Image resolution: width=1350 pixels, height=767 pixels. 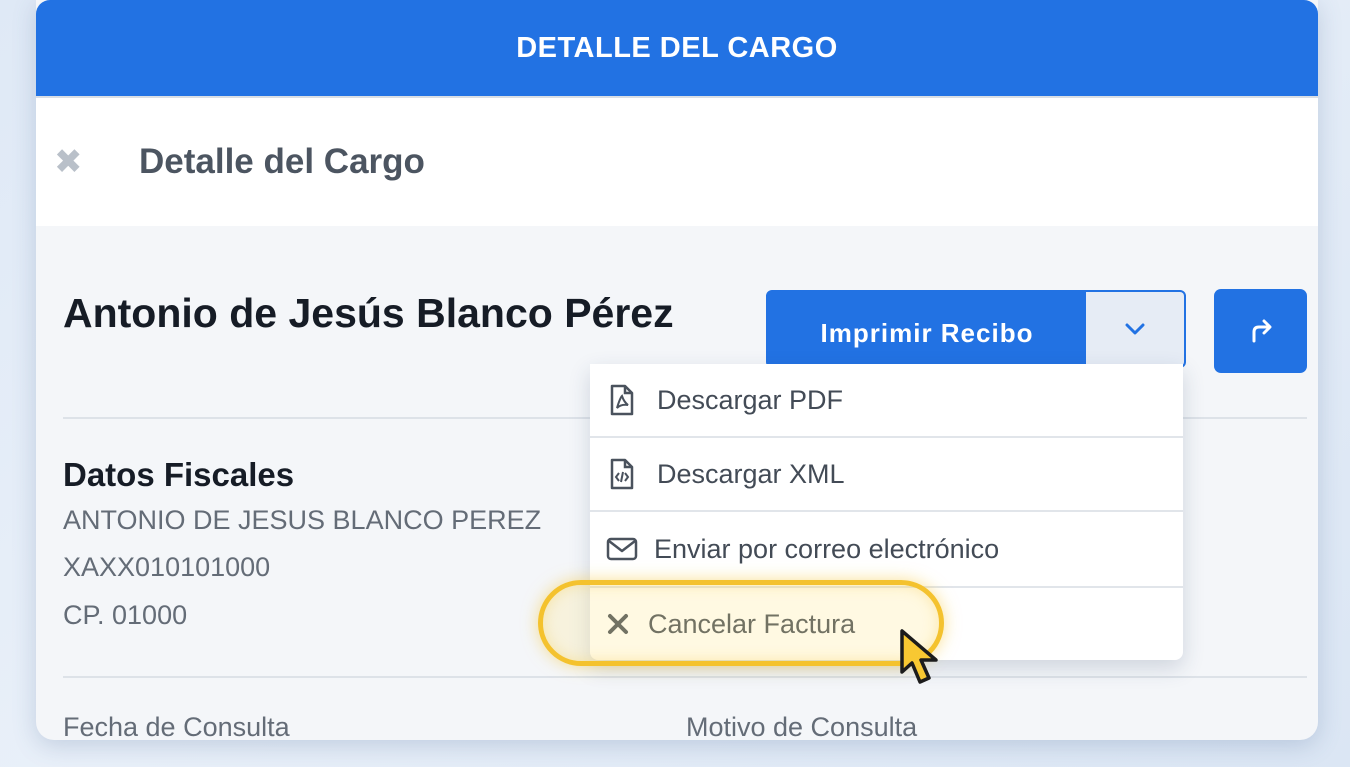 I want to click on menu-item-label: Descargar PDF, so click(x=750, y=399).